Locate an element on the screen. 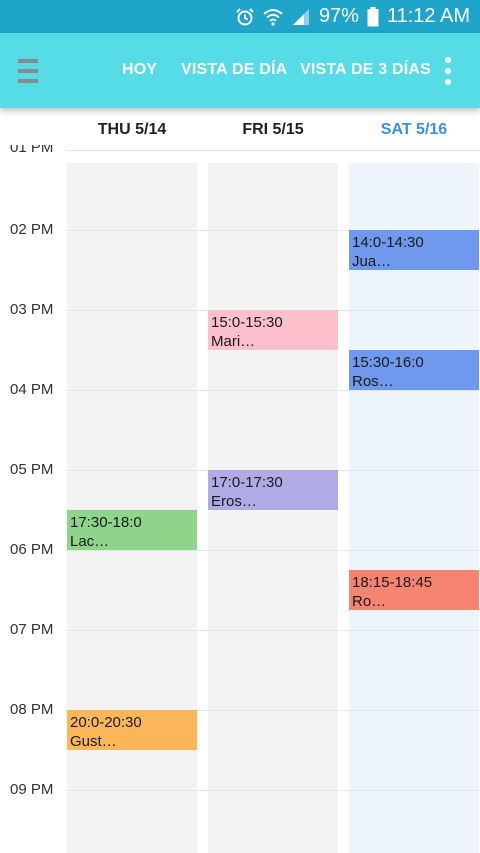 Image resolution: width=480 pixels, height=853 pixels. hour-label: 07 PM is located at coordinates (32, 629).